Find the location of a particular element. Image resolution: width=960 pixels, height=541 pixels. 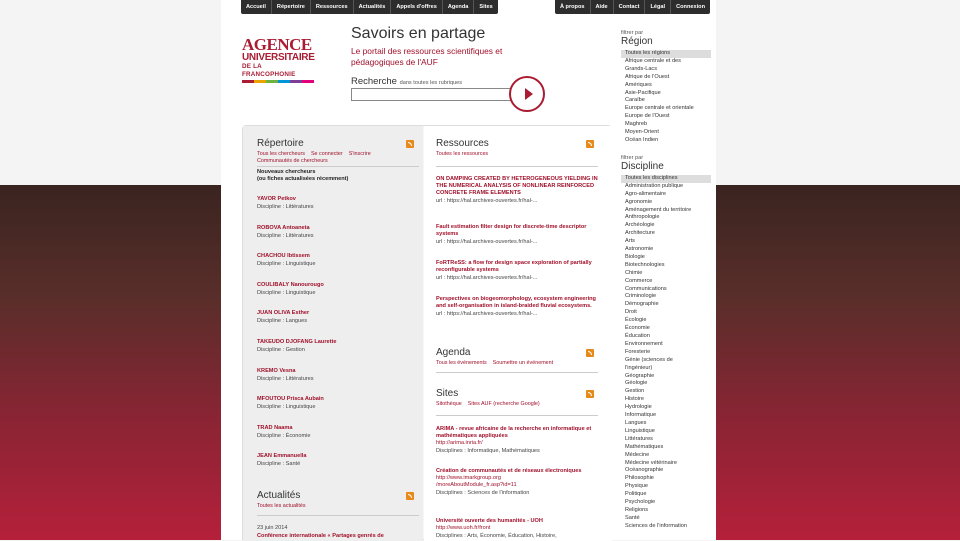

region-filter-item: Afrique centrale et des is located at coordinates (666, 62).